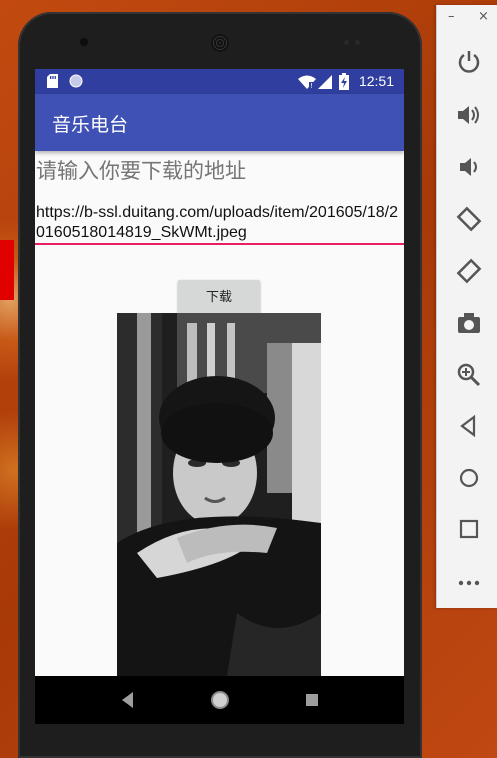  I want to click on rotate-right-icon, so click(469, 271).